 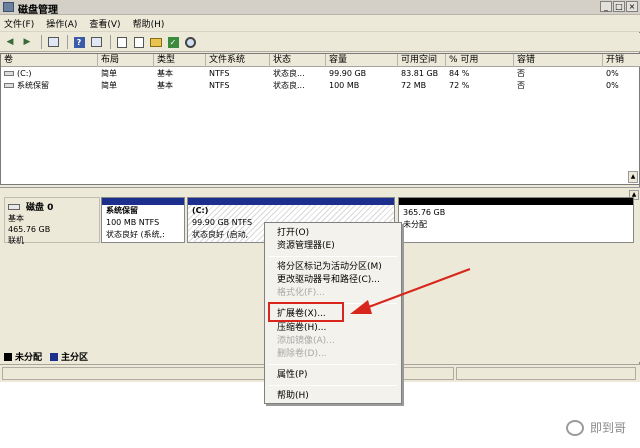 What do you see at coordinates (49, 74) in the screenshot?
I see `cell-volume: (C:)` at bounding box center [49, 74].